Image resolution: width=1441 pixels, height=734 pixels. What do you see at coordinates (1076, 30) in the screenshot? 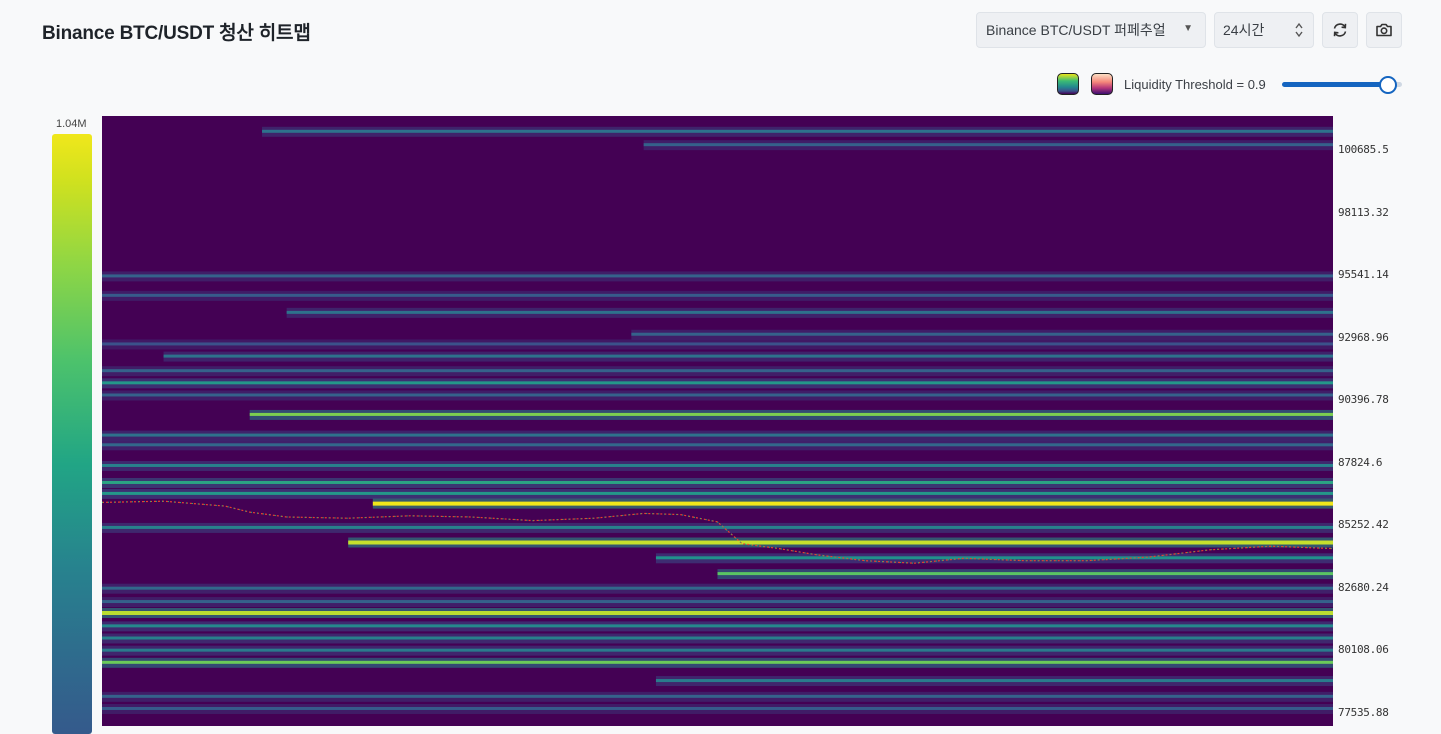
I see `symbol-select-value: Binance BTC/USDT 퍼페추얼` at bounding box center [1076, 30].